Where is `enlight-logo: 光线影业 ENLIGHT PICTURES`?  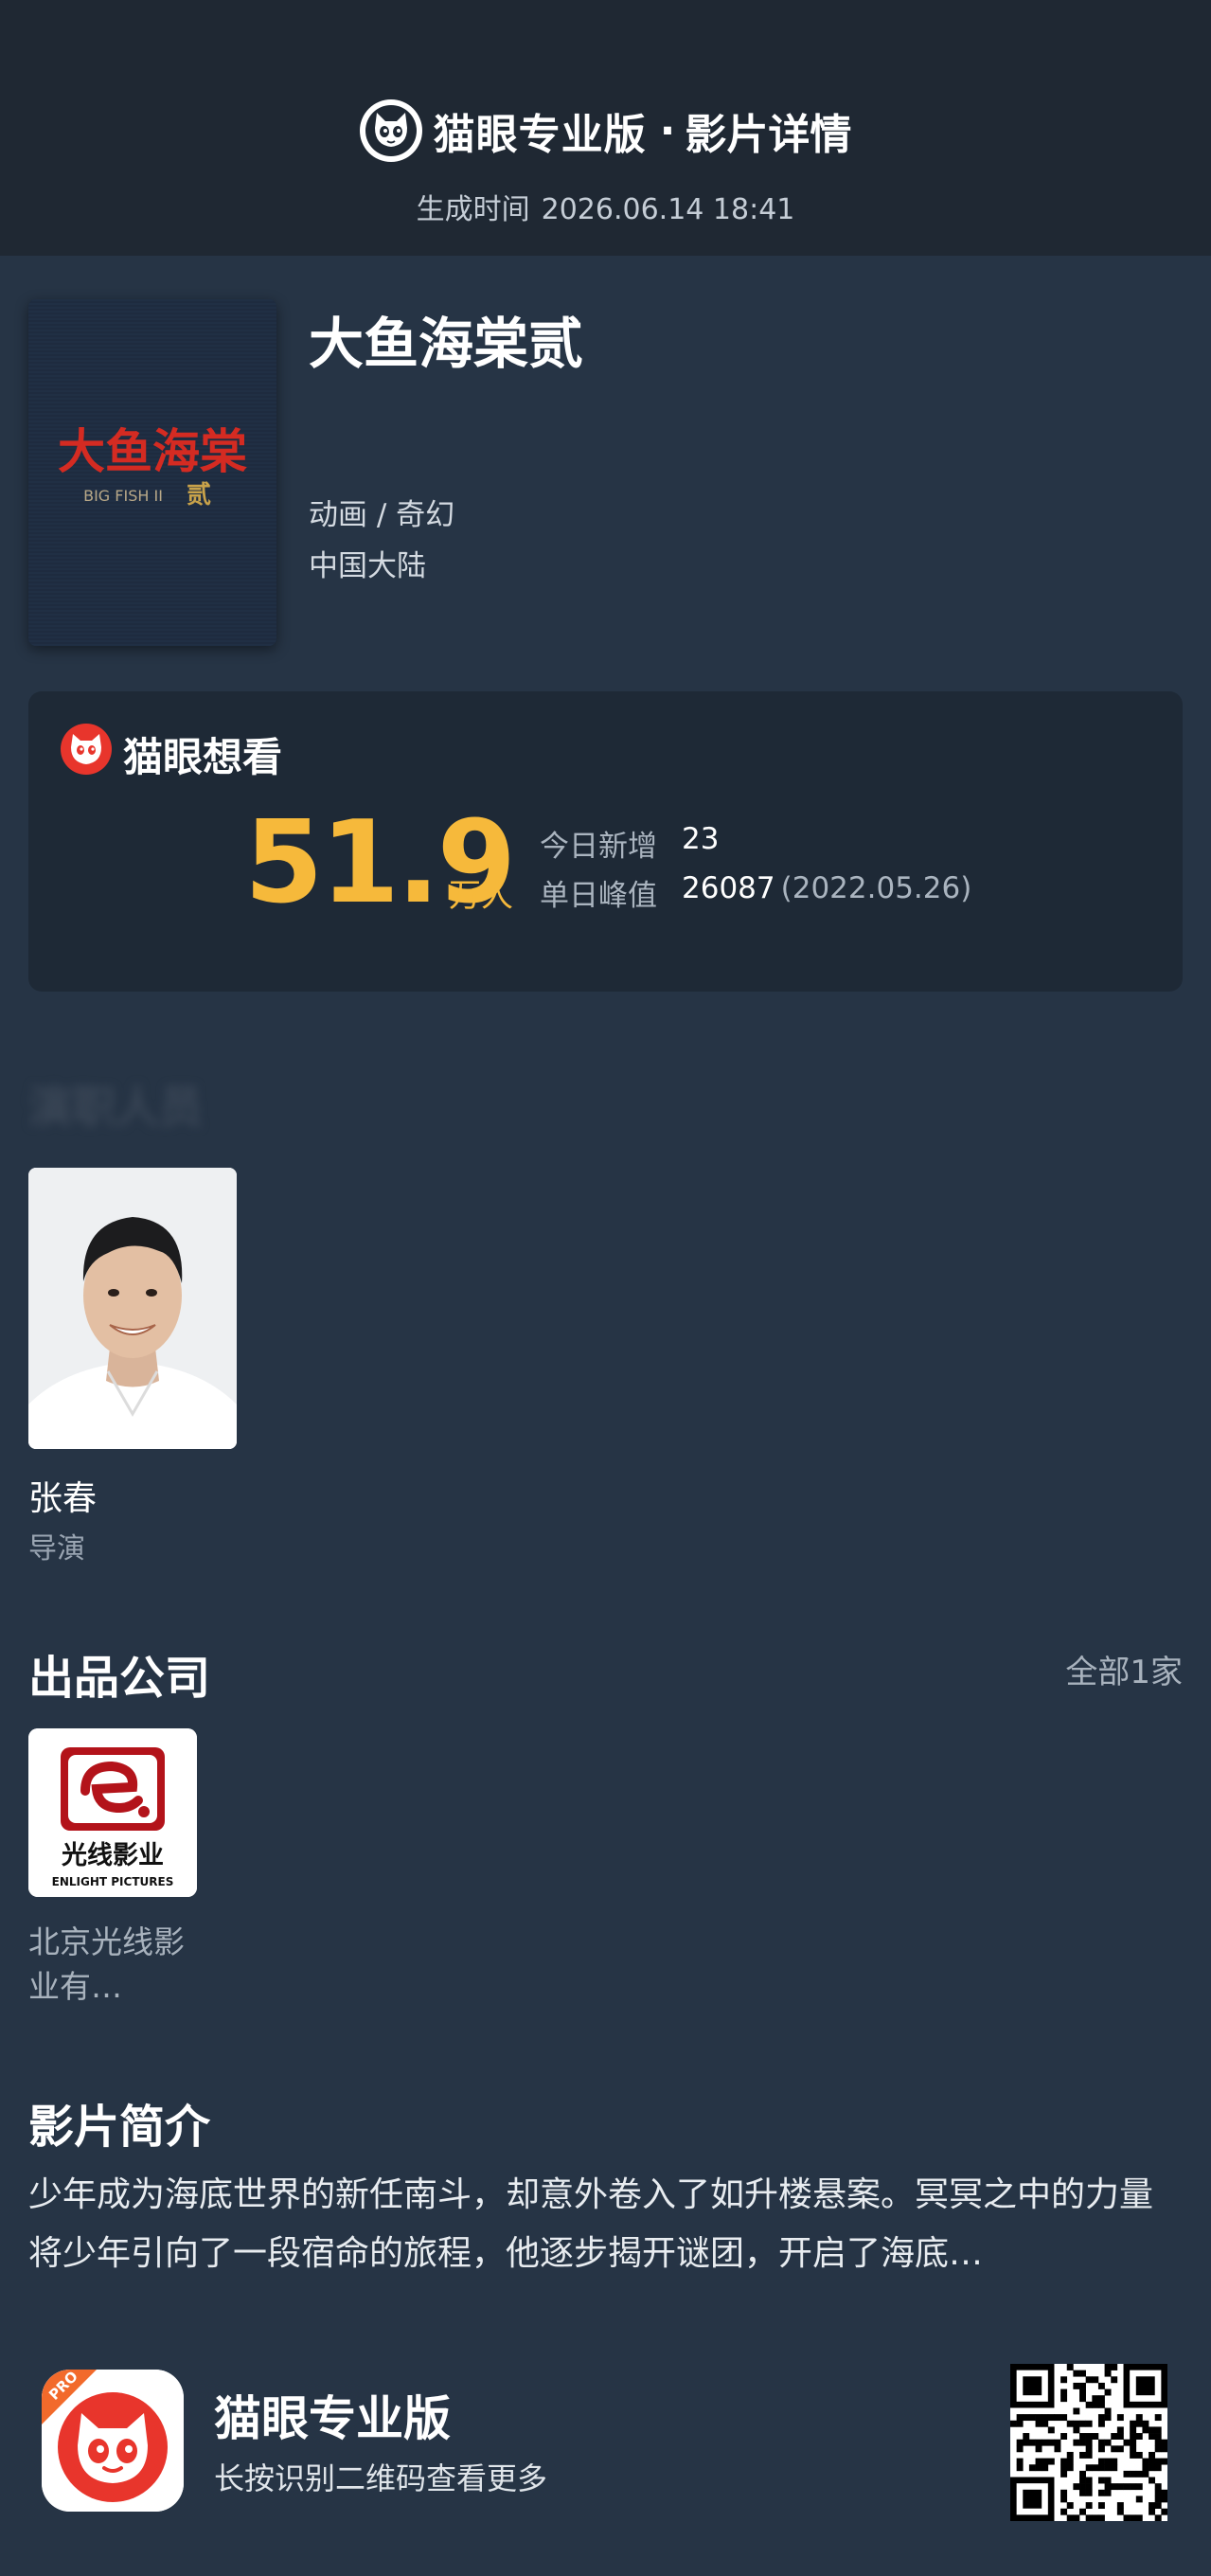 enlight-logo: 光线影业 ENLIGHT PICTURES is located at coordinates (112, 1812).